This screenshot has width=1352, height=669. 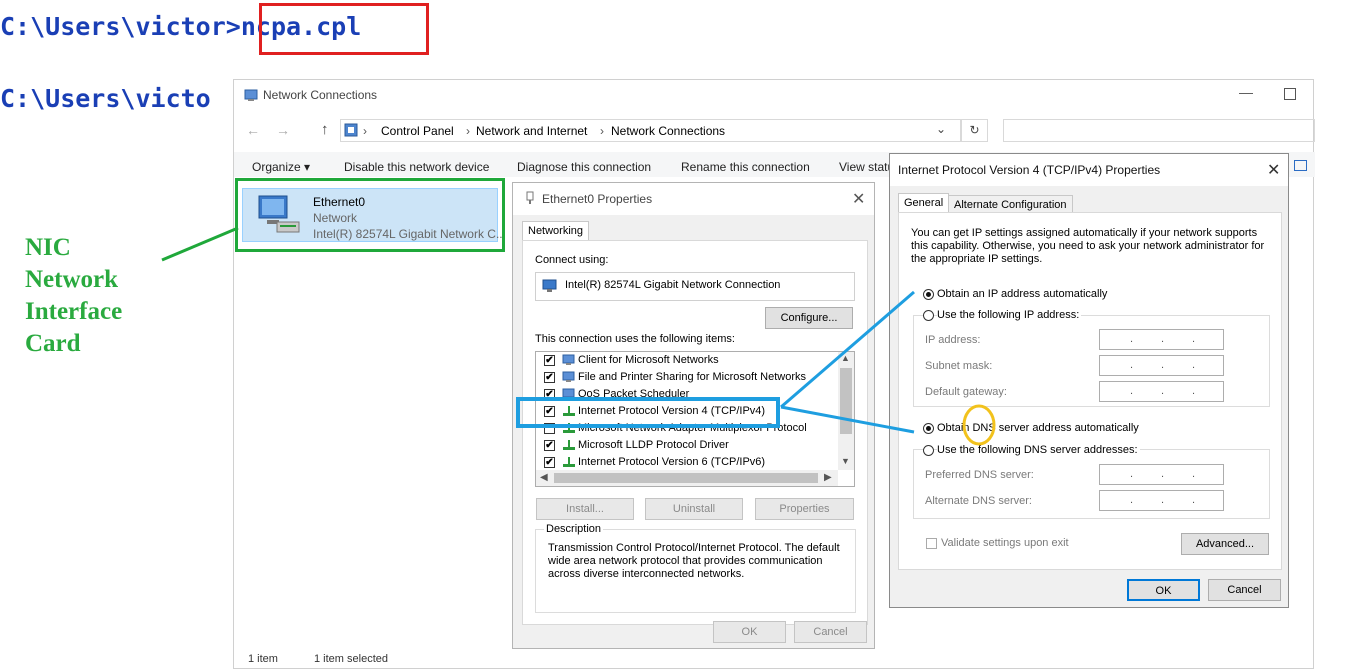 I want to click on tab-alternate-configuration: Alternate Configuration, so click(x=1010, y=204).